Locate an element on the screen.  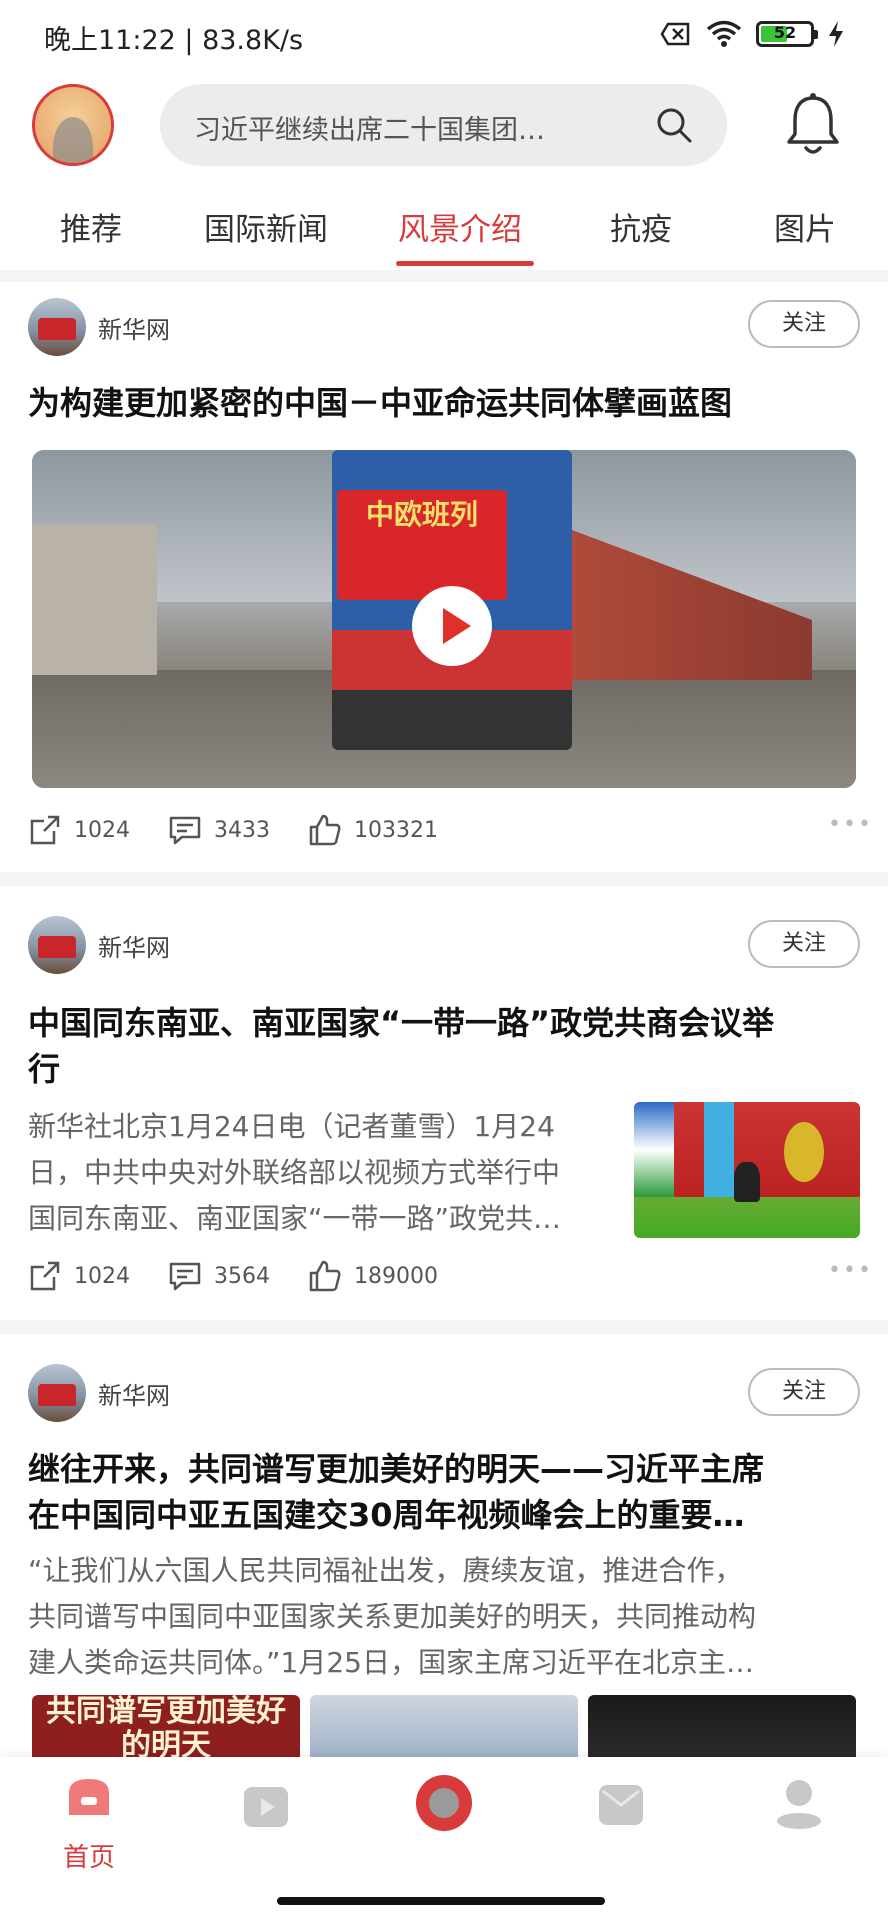
comment-stat: 3433 is located at coordinates (219, 830).